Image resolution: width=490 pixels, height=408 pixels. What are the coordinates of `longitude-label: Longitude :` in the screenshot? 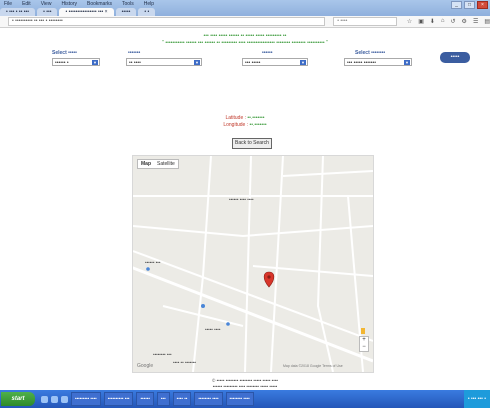 It's located at (236, 125).